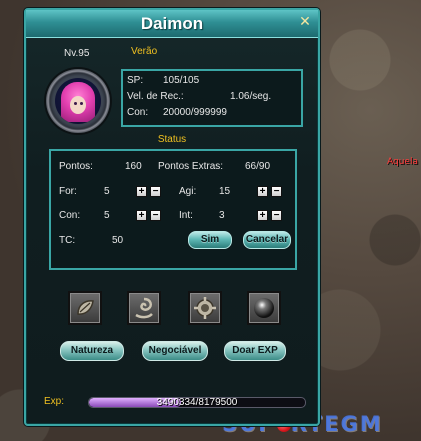 Image resolution: width=421 pixels, height=441 pixels. What do you see at coordinates (155, 215) in the screenshot?
I see `con-minus-button: −` at bounding box center [155, 215].